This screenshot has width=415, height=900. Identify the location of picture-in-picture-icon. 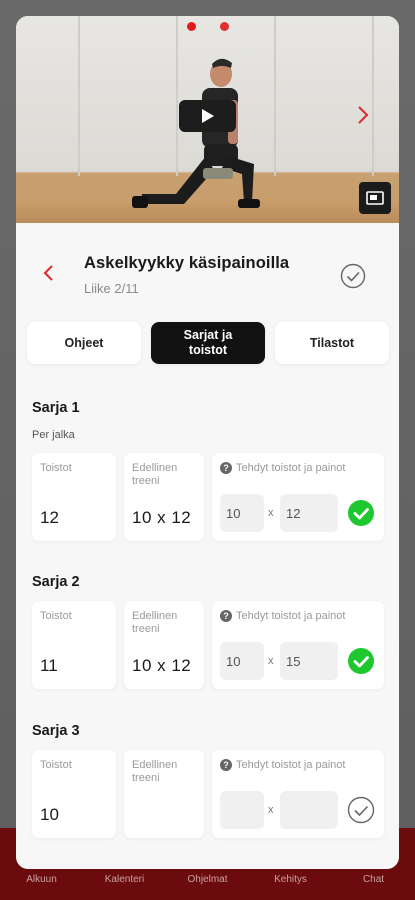
(375, 198).